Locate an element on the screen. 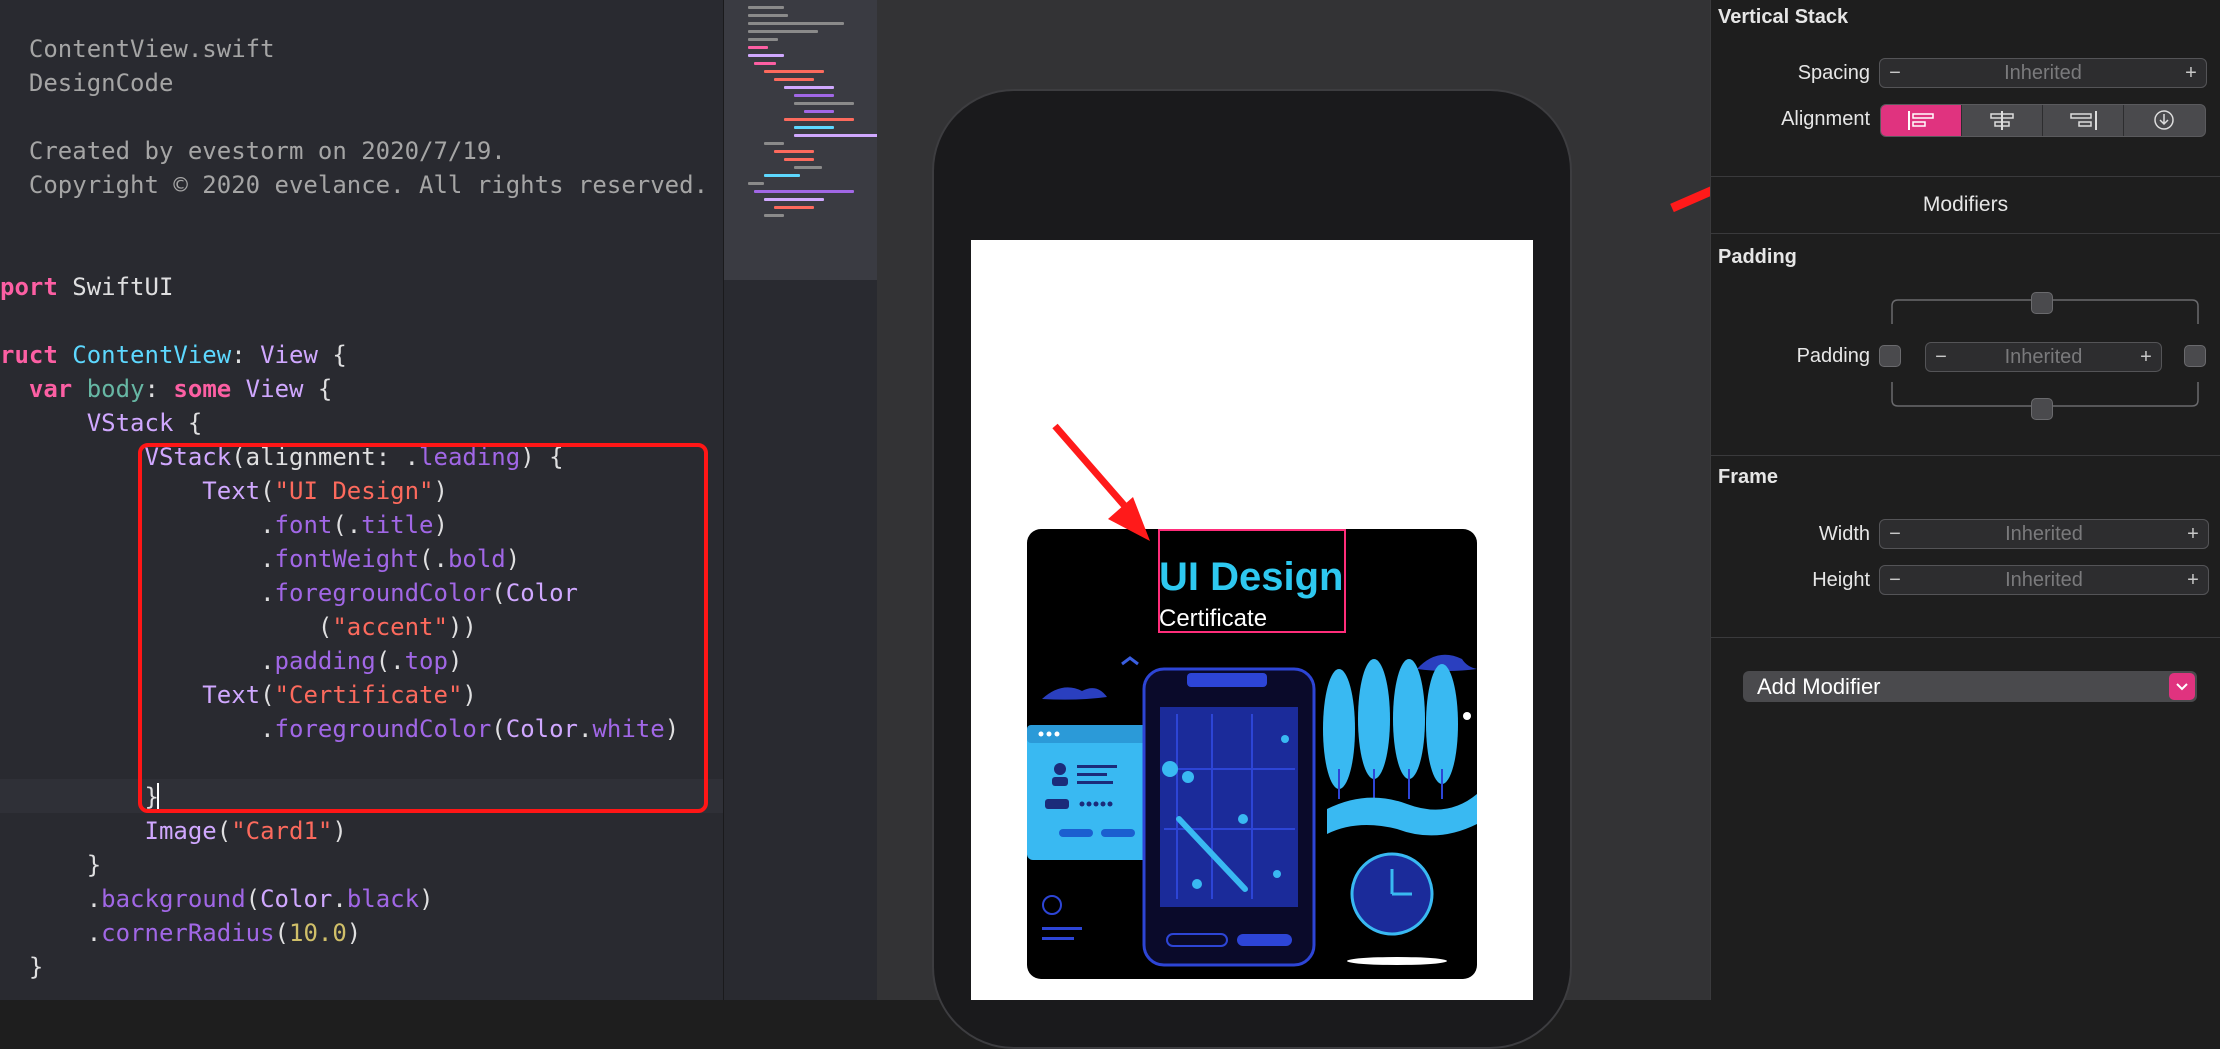  divider is located at coordinates (1965, 233).